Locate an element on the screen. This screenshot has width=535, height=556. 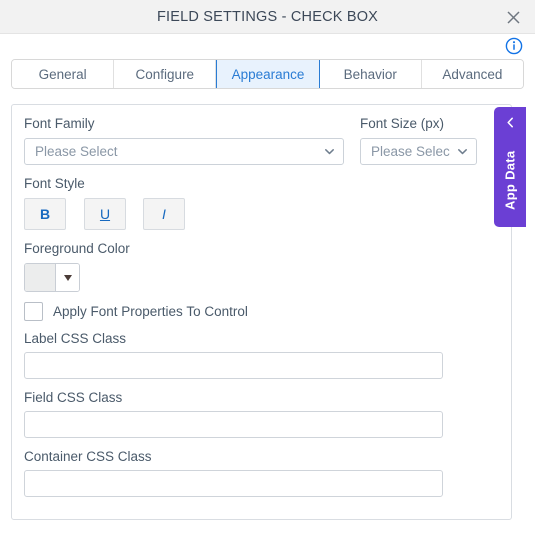
underline-button: U is located at coordinates (105, 214).